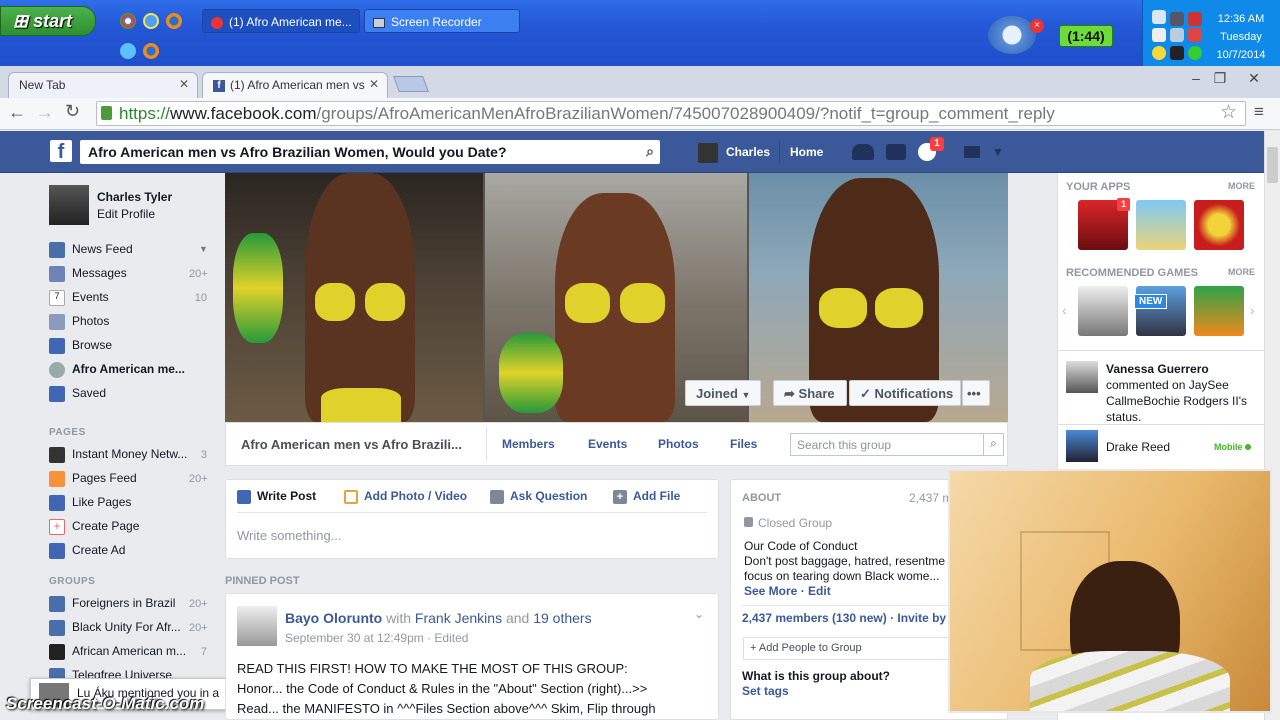 This screenshot has height=720, width=1280. Describe the element at coordinates (699, 614) in the screenshot. I see `post-options-chevron-icon: ⌄` at that location.